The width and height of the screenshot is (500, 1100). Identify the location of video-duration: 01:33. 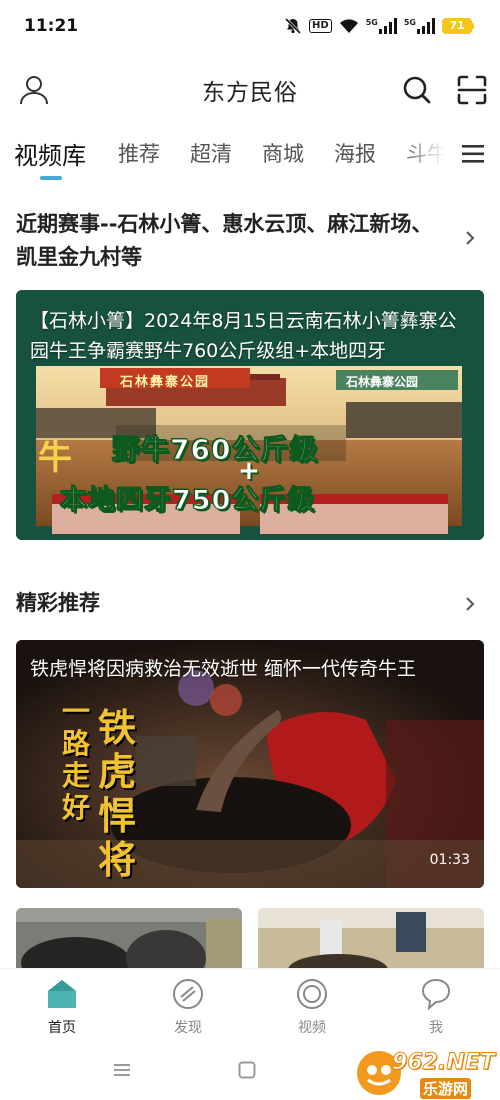
(449, 860).